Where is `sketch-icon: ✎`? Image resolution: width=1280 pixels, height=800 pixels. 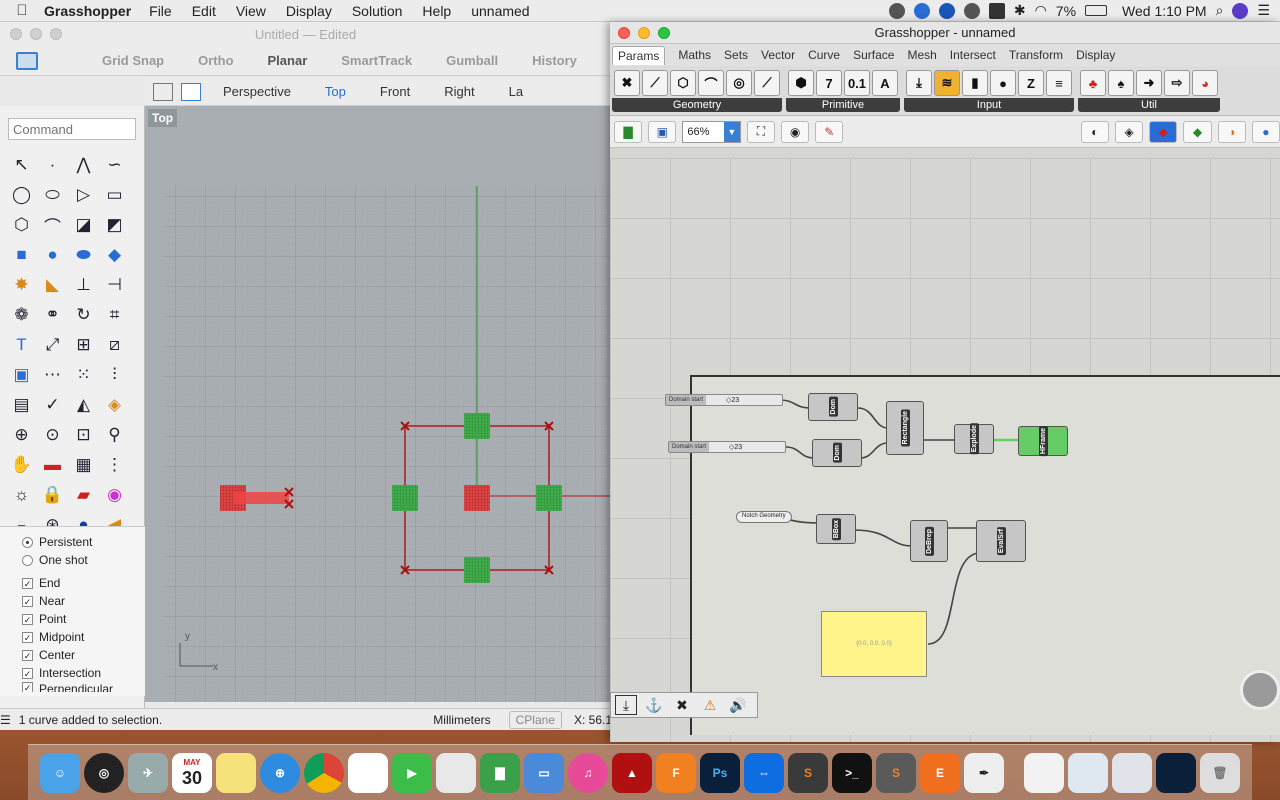
sketch-icon: ✎ is located at coordinates (829, 131).